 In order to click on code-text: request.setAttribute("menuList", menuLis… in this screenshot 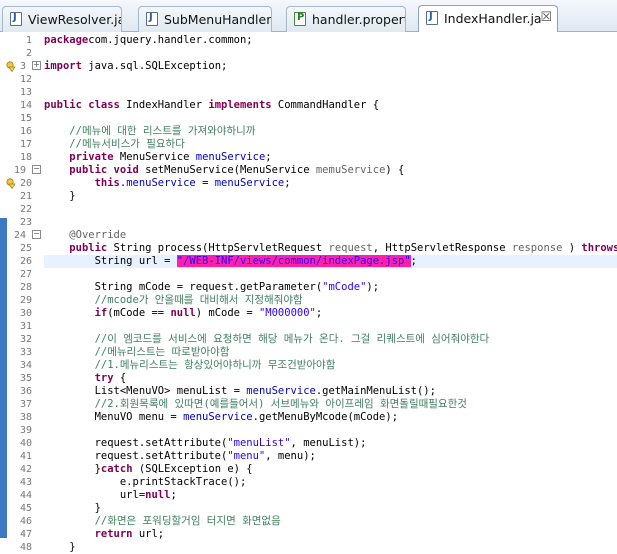, I will do `click(205, 443)`.